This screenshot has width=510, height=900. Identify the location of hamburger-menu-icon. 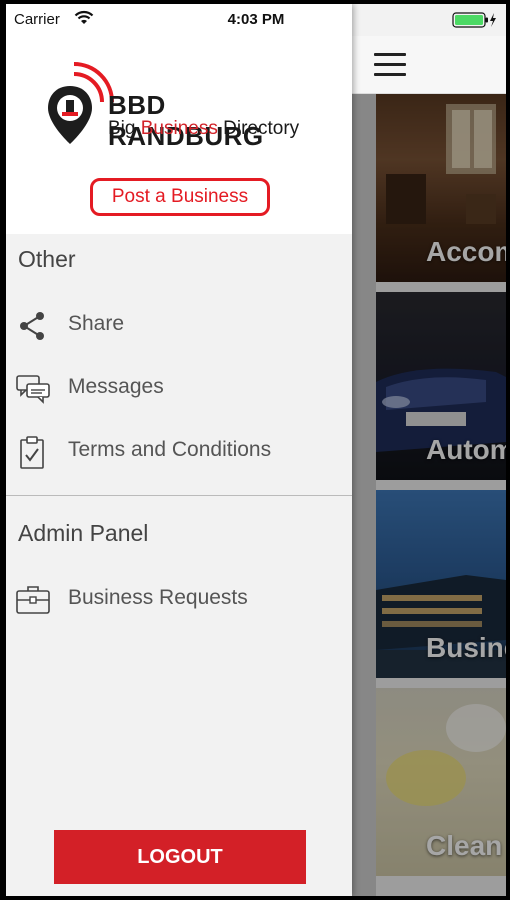
(390, 65).